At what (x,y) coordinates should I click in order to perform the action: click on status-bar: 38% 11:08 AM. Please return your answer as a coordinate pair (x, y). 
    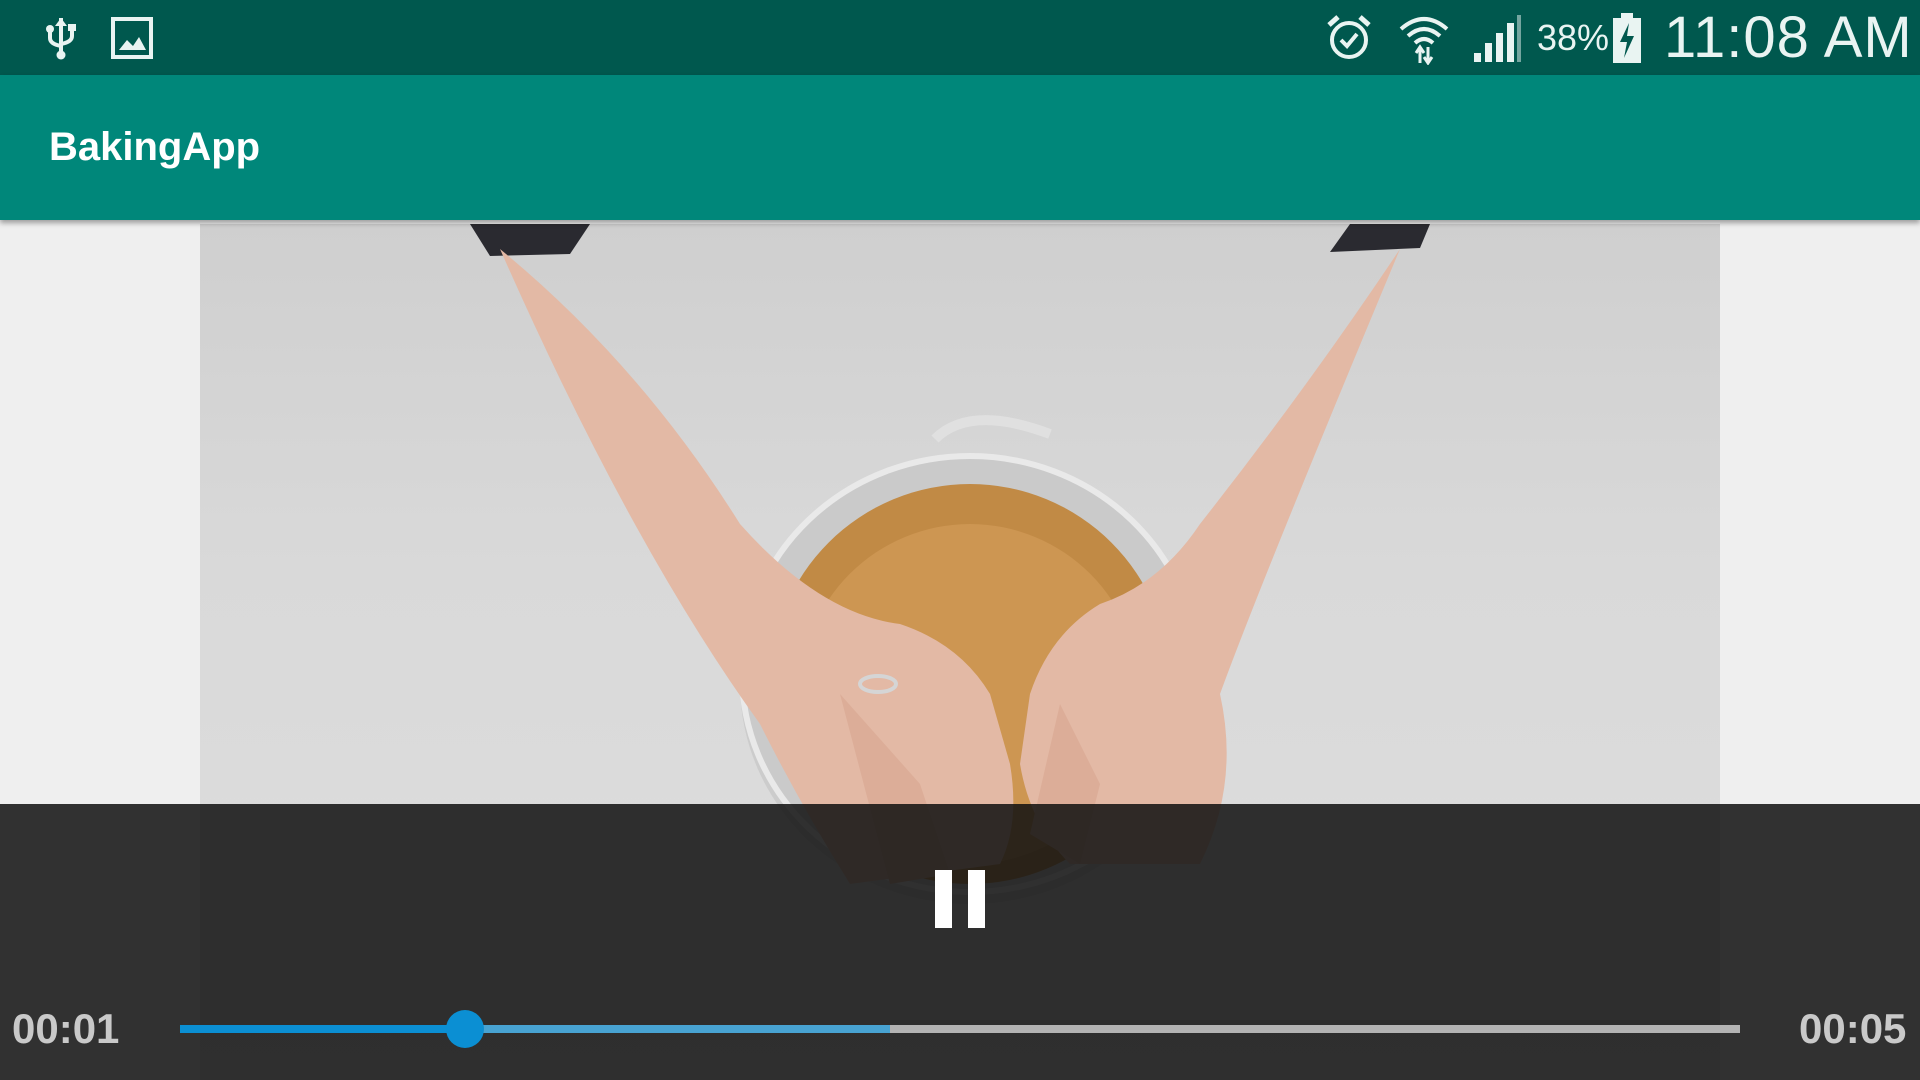
    Looking at the image, I should click on (960, 37).